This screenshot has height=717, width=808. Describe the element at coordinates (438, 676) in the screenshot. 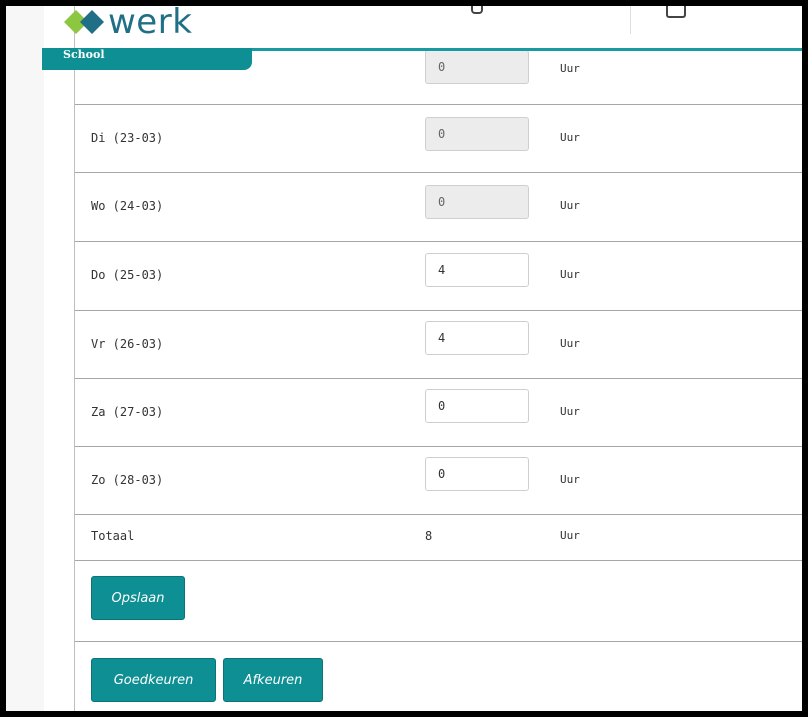

I see `decision-row: Goedkeuren Afkeuren` at that location.